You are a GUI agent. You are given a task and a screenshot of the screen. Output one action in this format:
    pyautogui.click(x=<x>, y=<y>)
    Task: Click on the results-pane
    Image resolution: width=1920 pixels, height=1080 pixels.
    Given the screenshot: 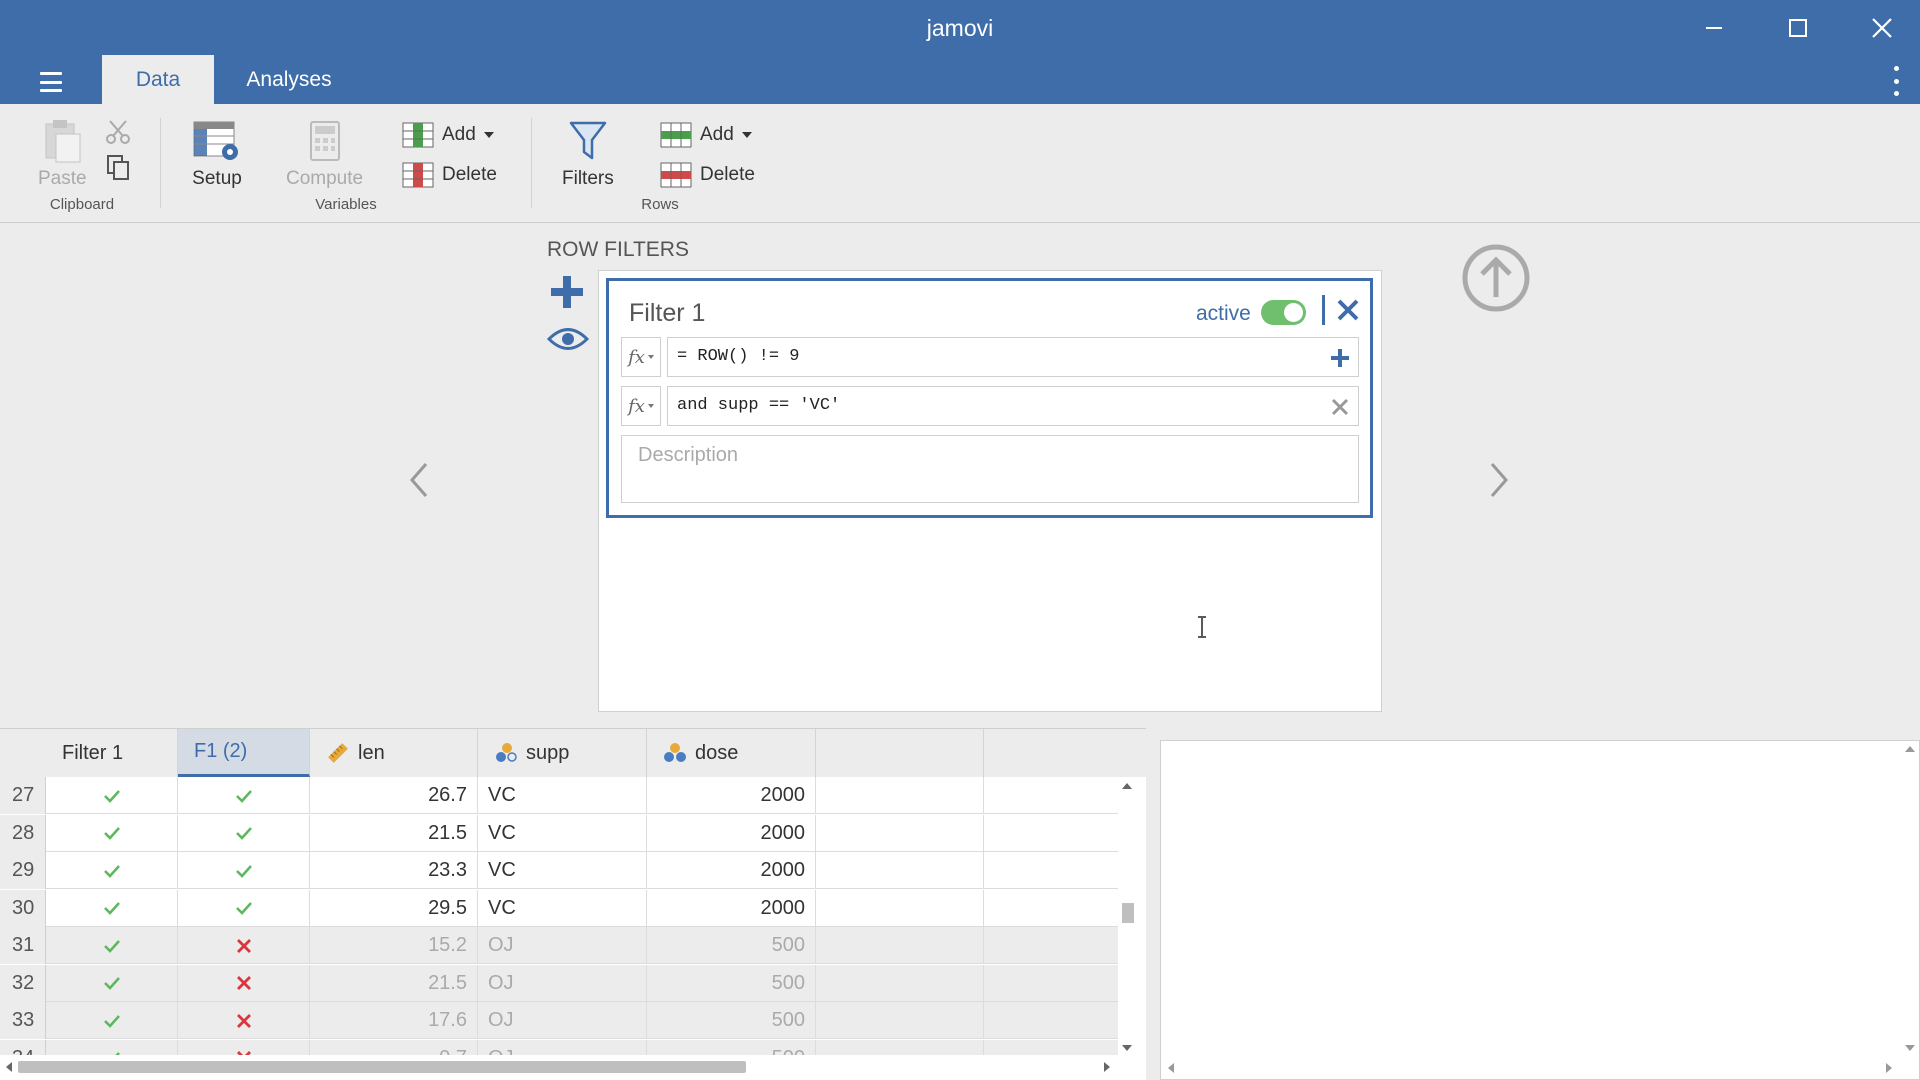 What is the action you would take?
    pyautogui.click(x=1540, y=910)
    